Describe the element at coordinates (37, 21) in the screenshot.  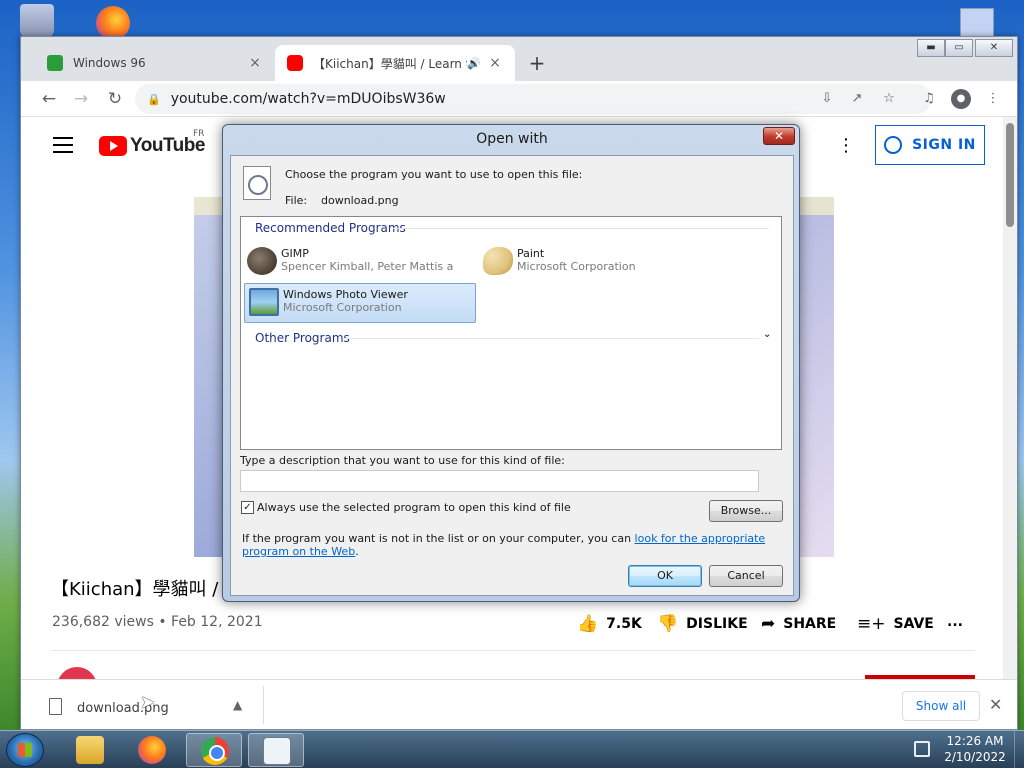
I see `recycle-bin-icon` at that location.